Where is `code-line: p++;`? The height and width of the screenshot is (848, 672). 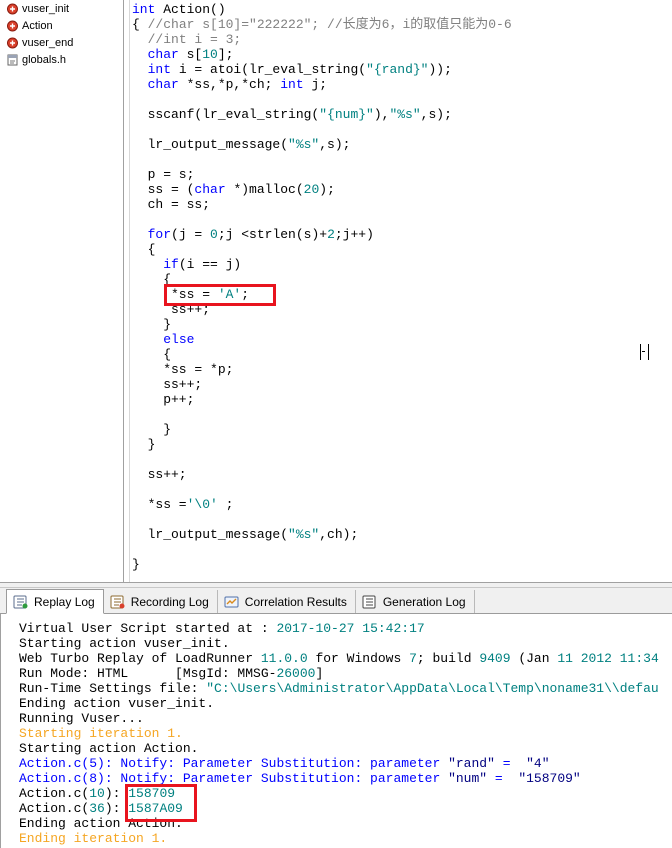
code-line: p++; is located at coordinates (163, 399).